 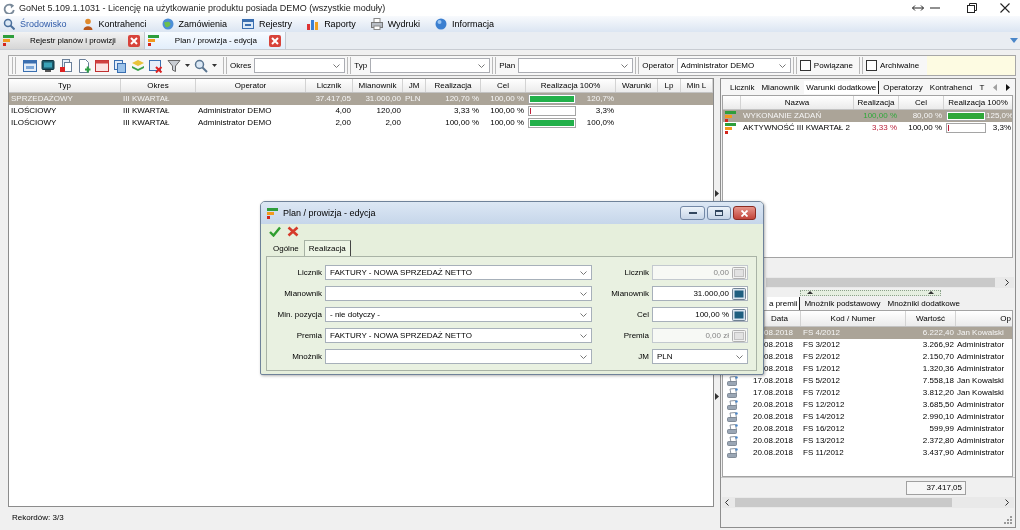 I want to click on number-field: 100,00 %, so click(x=700, y=314).